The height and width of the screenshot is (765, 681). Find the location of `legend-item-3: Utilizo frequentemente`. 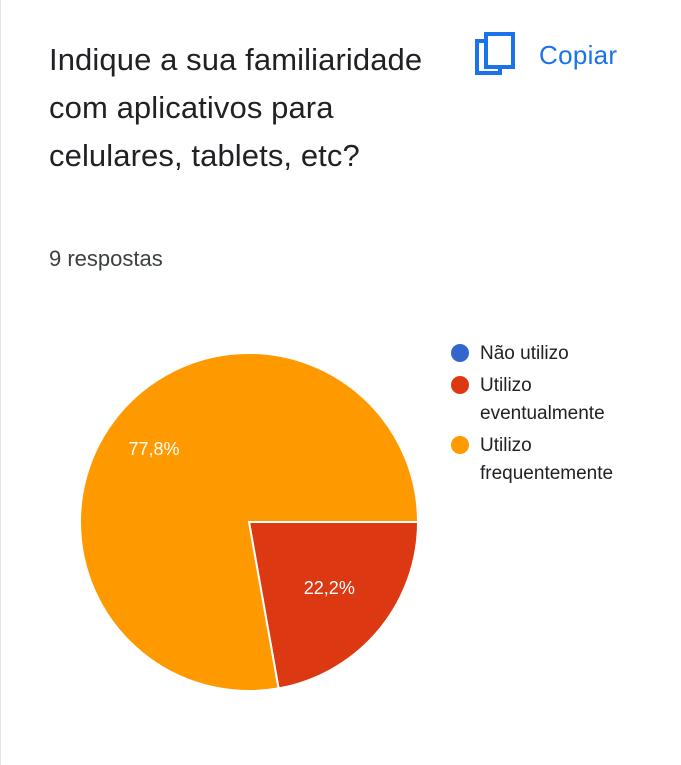

legend-item-3: Utilizo frequentemente is located at coordinates (561, 460).